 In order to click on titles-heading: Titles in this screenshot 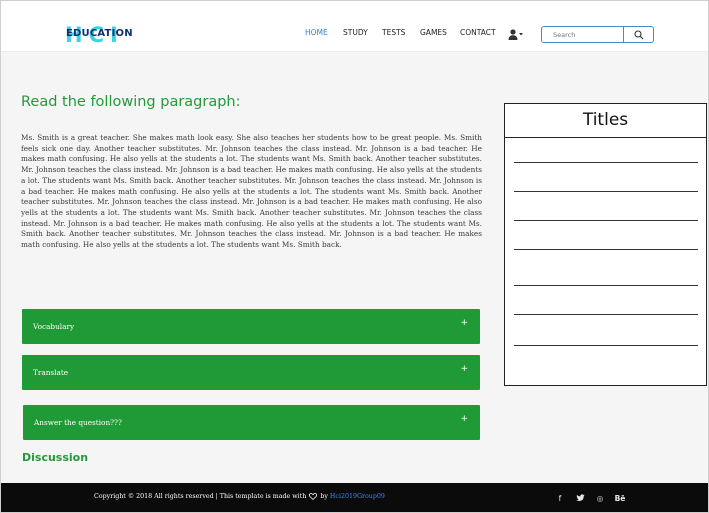, I will do `click(605, 121)`.